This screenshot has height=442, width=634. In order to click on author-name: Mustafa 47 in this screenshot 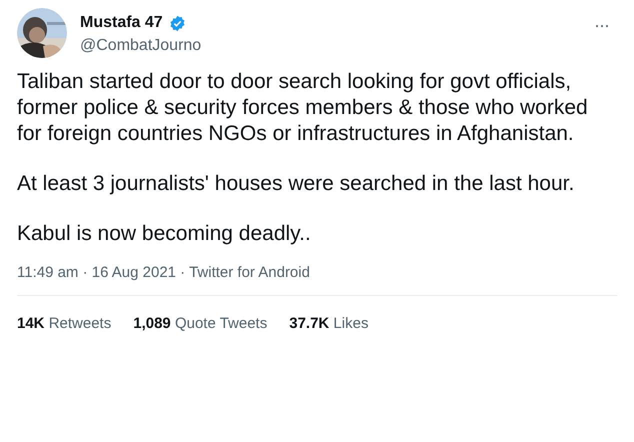, I will do `click(121, 23)`.